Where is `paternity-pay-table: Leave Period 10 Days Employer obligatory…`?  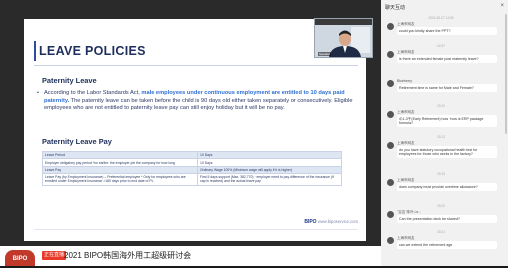
paternity-pay-table: Leave Period 10 Days Employer obligatory… is located at coordinates (192, 168).